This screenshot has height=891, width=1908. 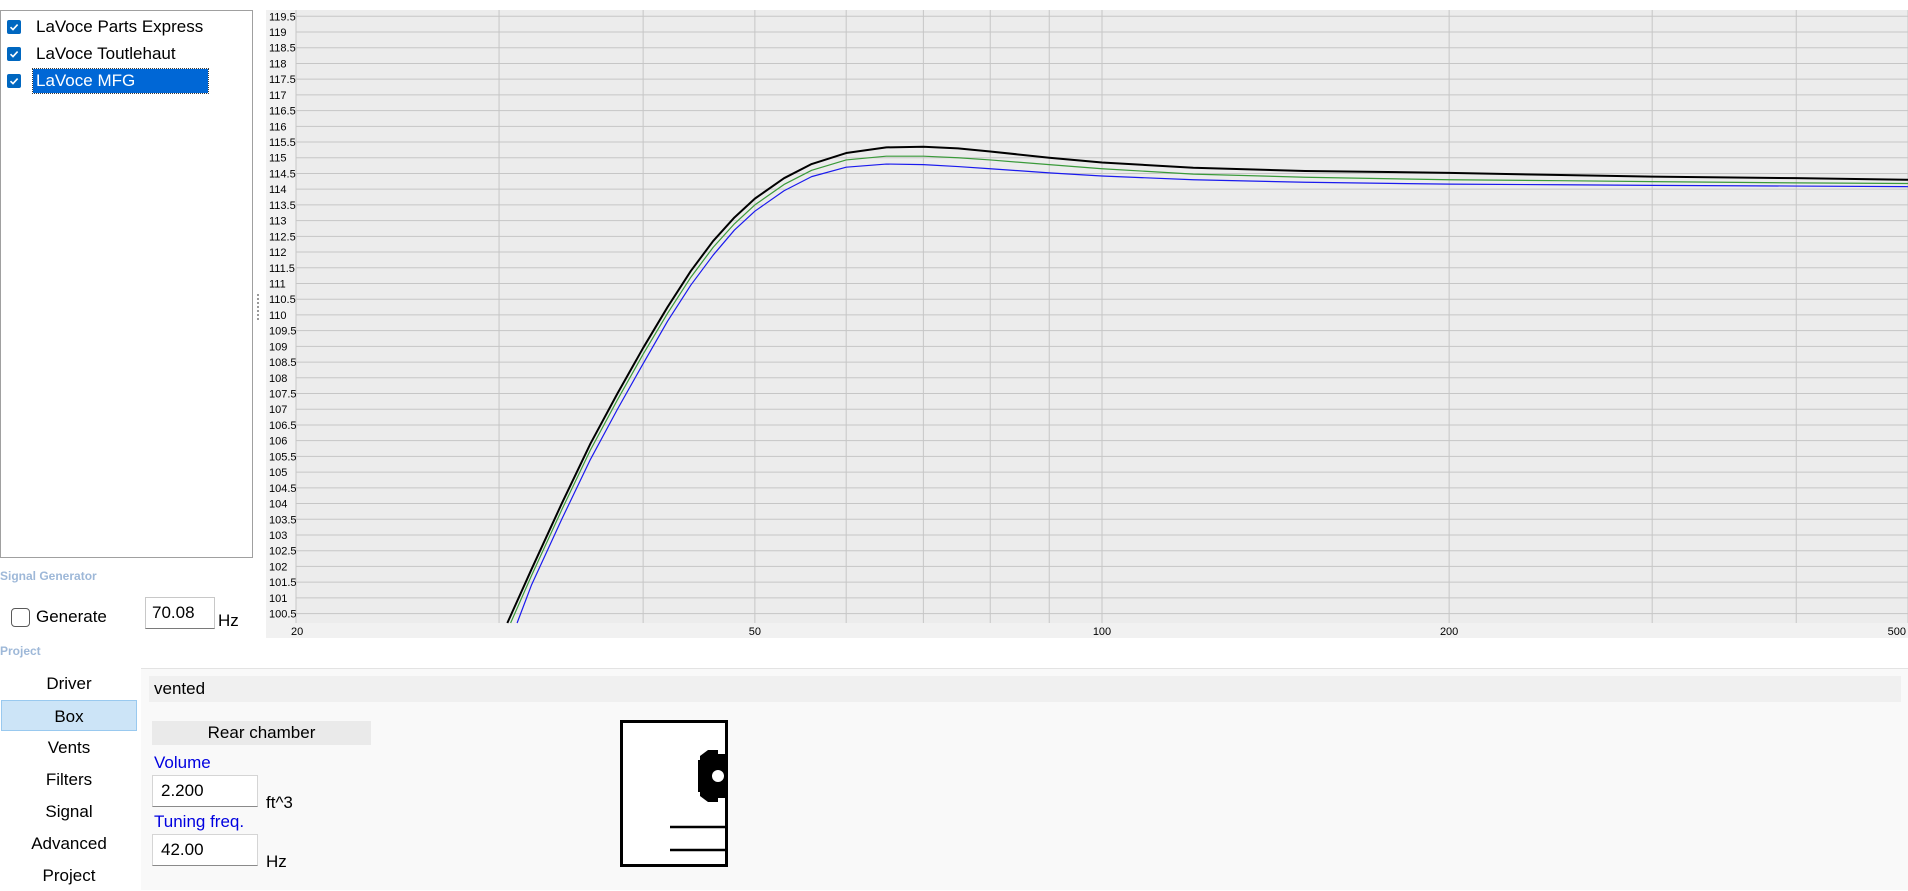 What do you see at coordinates (199, 821) in the screenshot?
I see `tuning-freq-label: Tuning freq.` at bounding box center [199, 821].